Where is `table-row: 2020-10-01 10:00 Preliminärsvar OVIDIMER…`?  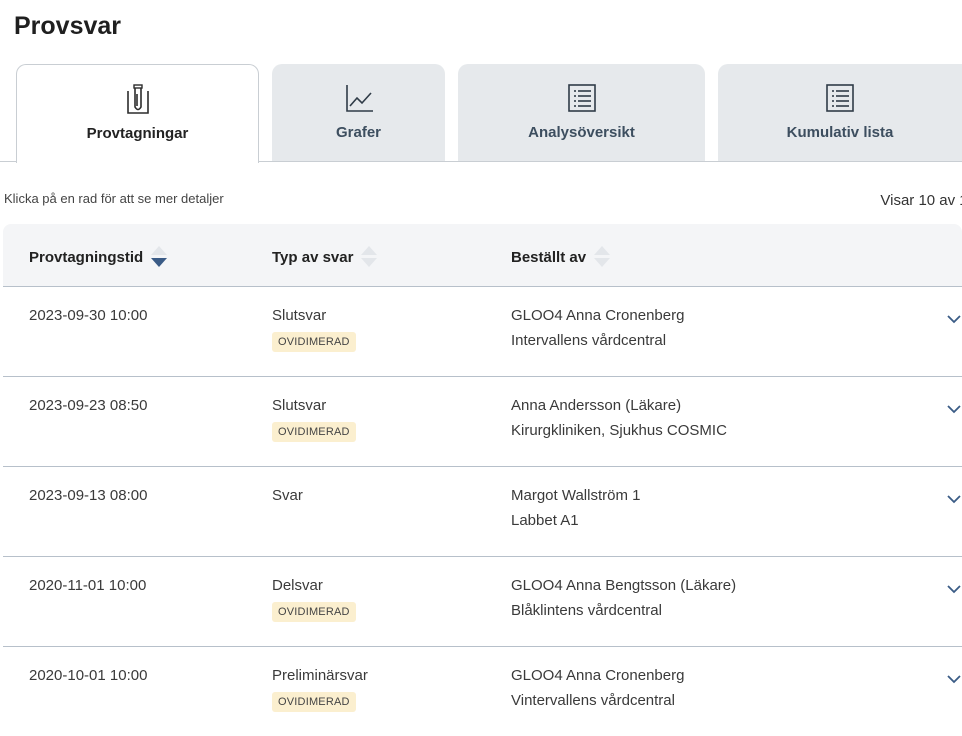 table-row: 2020-10-01 10:00 Preliminärsvar OVIDIMER… is located at coordinates (482, 691).